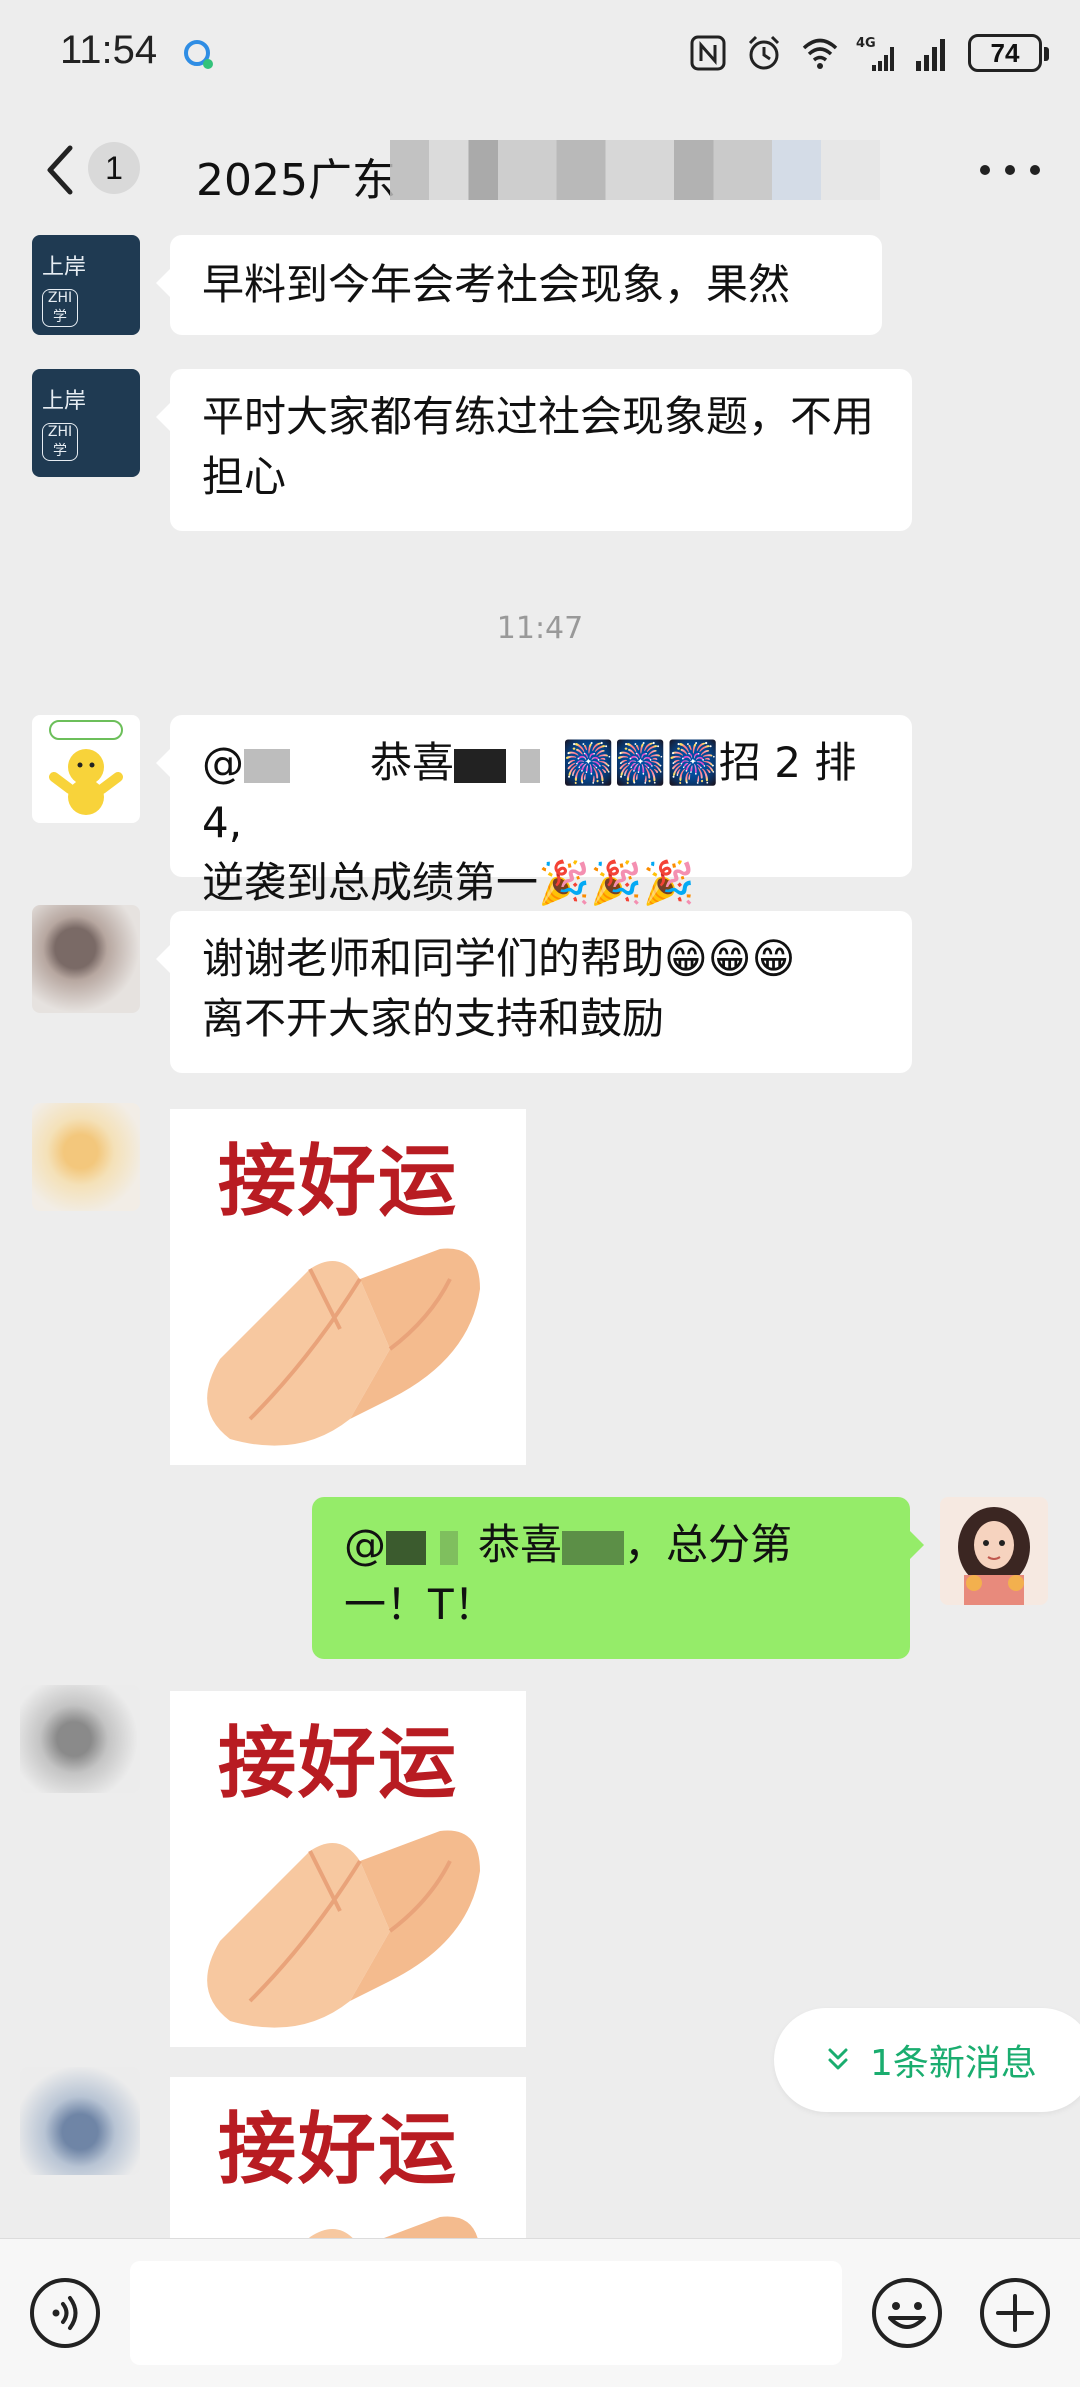 This screenshot has width=1080, height=2387. I want to click on svg-text: 4G, so click(866, 43).